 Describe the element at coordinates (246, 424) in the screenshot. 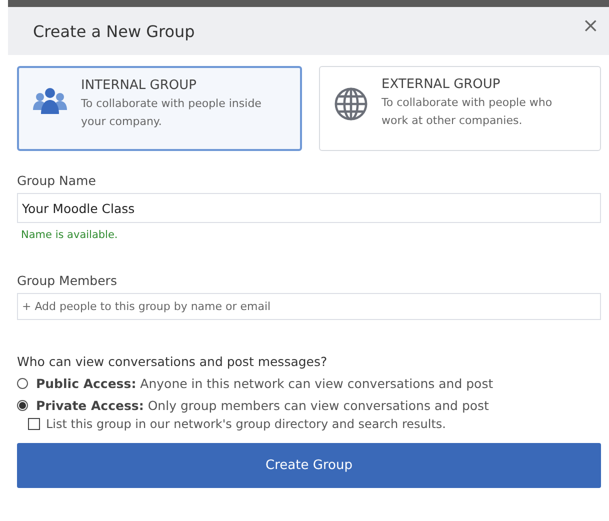

I see `checkbox-label: List this group in our network's group directory and search results.` at that location.